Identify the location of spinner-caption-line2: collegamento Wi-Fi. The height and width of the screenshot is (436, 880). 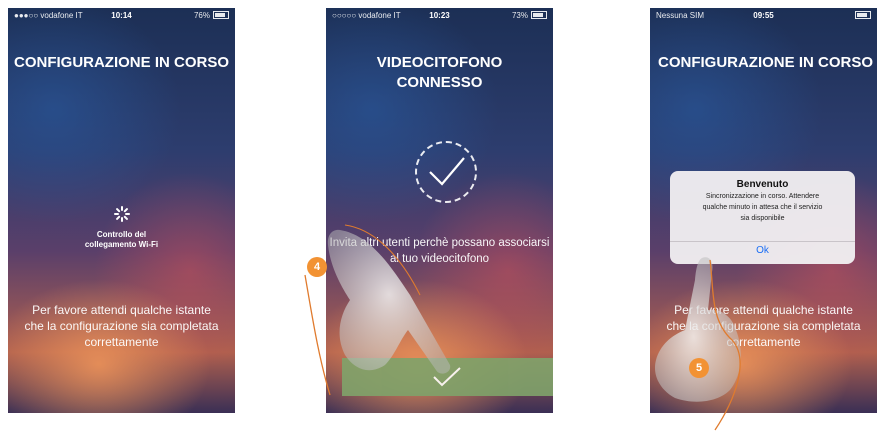
(121, 244).